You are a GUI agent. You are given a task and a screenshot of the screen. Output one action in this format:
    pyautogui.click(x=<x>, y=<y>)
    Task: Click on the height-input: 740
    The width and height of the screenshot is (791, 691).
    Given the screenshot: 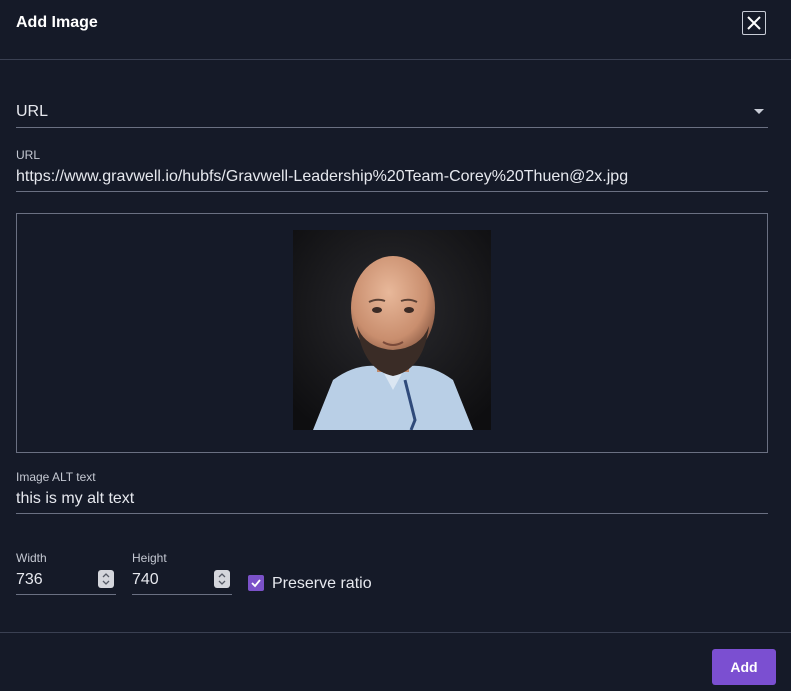 What is the action you would take?
    pyautogui.click(x=167, y=580)
    